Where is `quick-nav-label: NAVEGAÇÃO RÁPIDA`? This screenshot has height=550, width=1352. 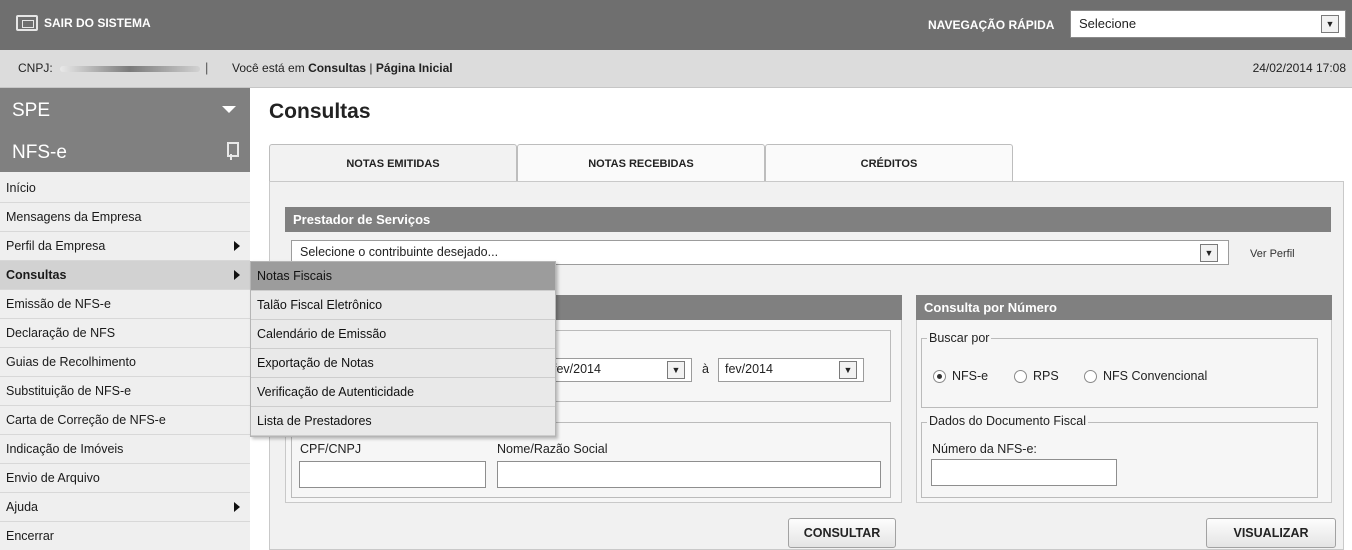
quick-nav-label: NAVEGAÇÃO RÁPIDA is located at coordinates (991, 25).